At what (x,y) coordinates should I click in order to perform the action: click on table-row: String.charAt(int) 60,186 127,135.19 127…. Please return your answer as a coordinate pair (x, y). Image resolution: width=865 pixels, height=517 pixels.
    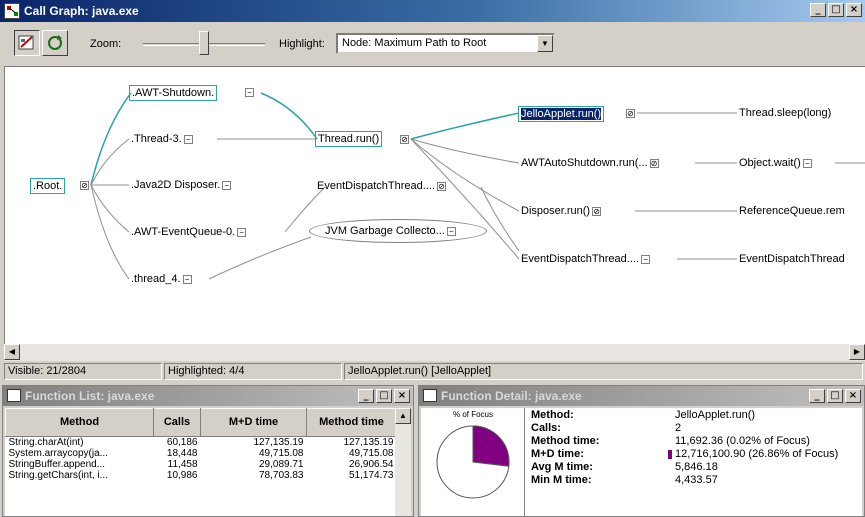
    Looking at the image, I should click on (201, 443).